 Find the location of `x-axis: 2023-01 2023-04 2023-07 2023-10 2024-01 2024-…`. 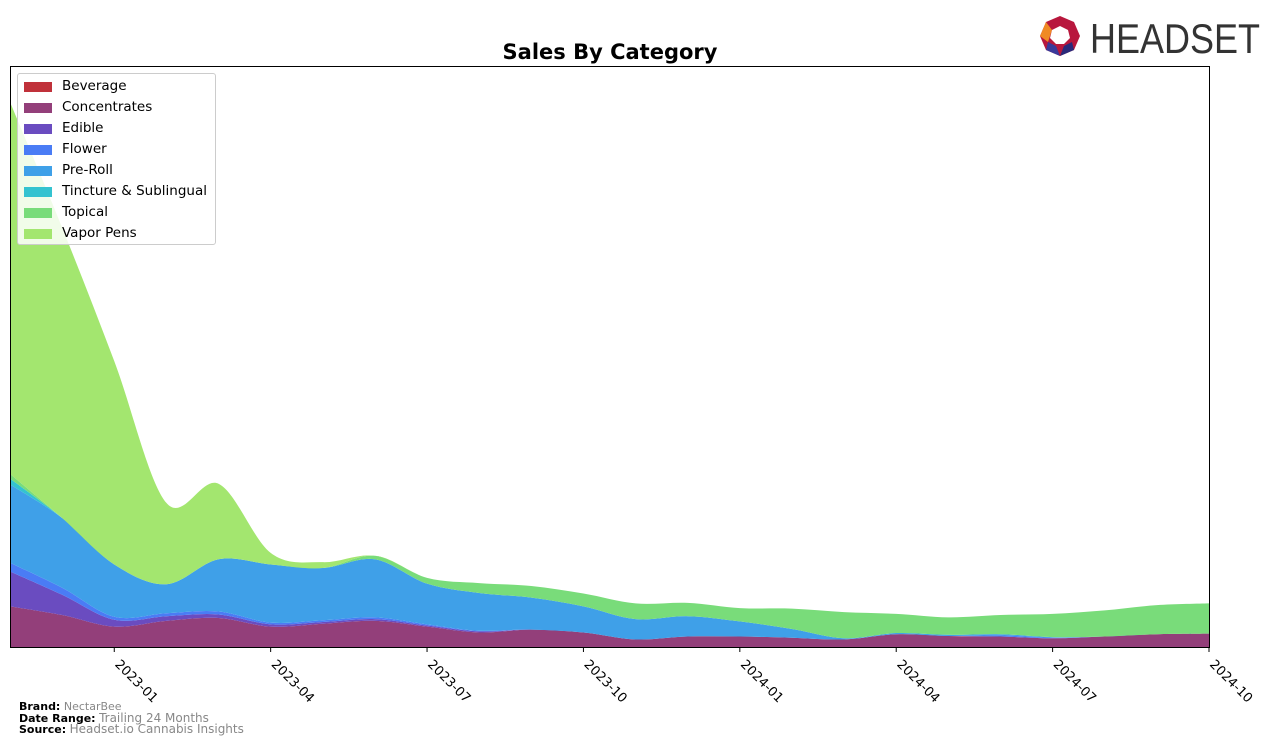

x-axis: 2023-01 2023-04 2023-07 2023-10 2024-01 2024-… is located at coordinates (683, 676).